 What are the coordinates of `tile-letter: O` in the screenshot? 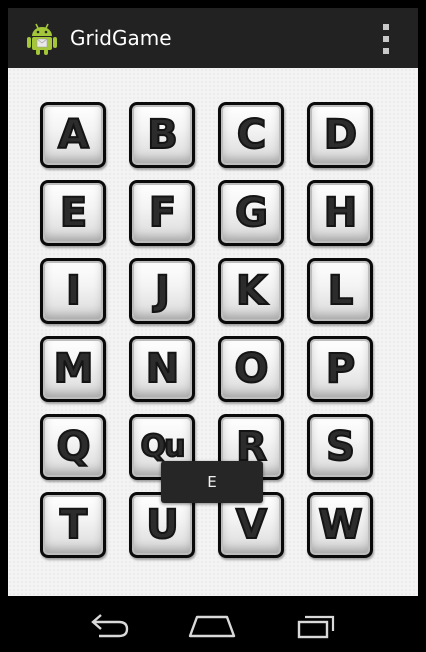 It's located at (251, 369).